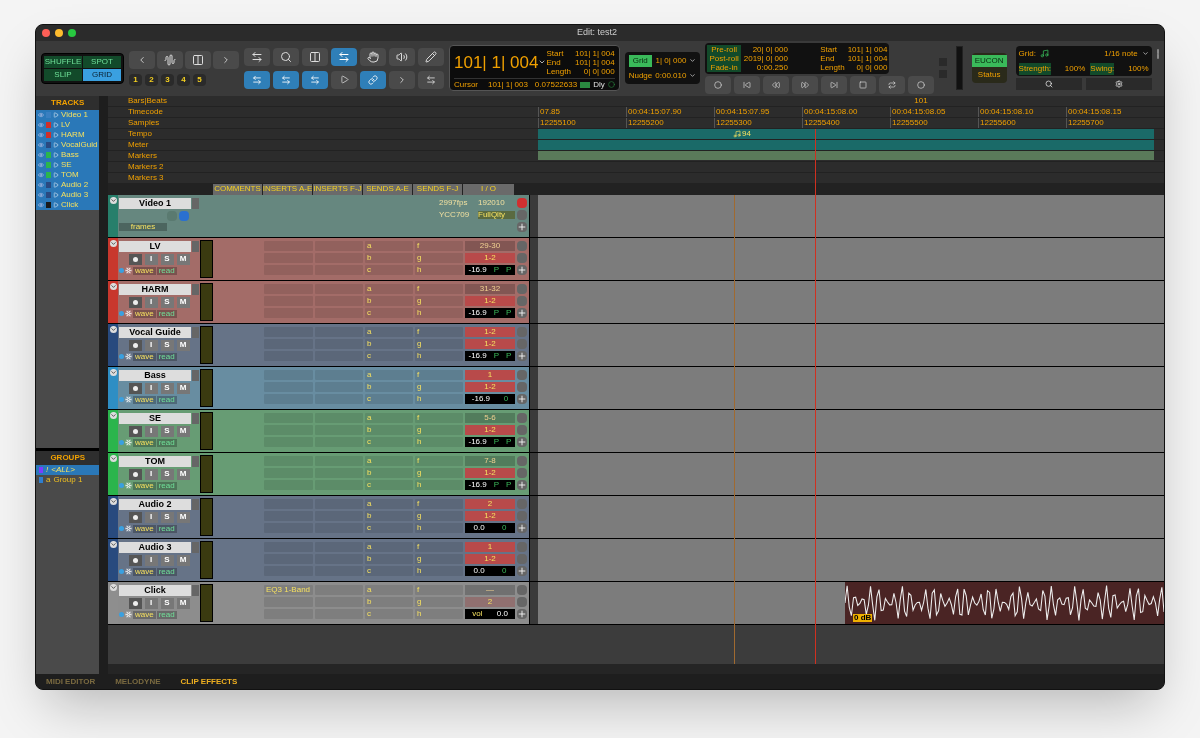 Image resolution: width=1200 pixels, height=738 pixels. Describe the element at coordinates (172, 215) in the screenshot. I see `clock-button` at that location.